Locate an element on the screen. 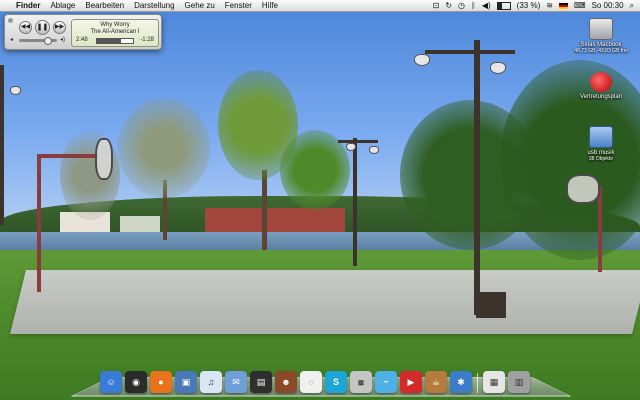  desktop-icon-vertretungsplan: Vertretungsplan is located at coordinates (601, 86).